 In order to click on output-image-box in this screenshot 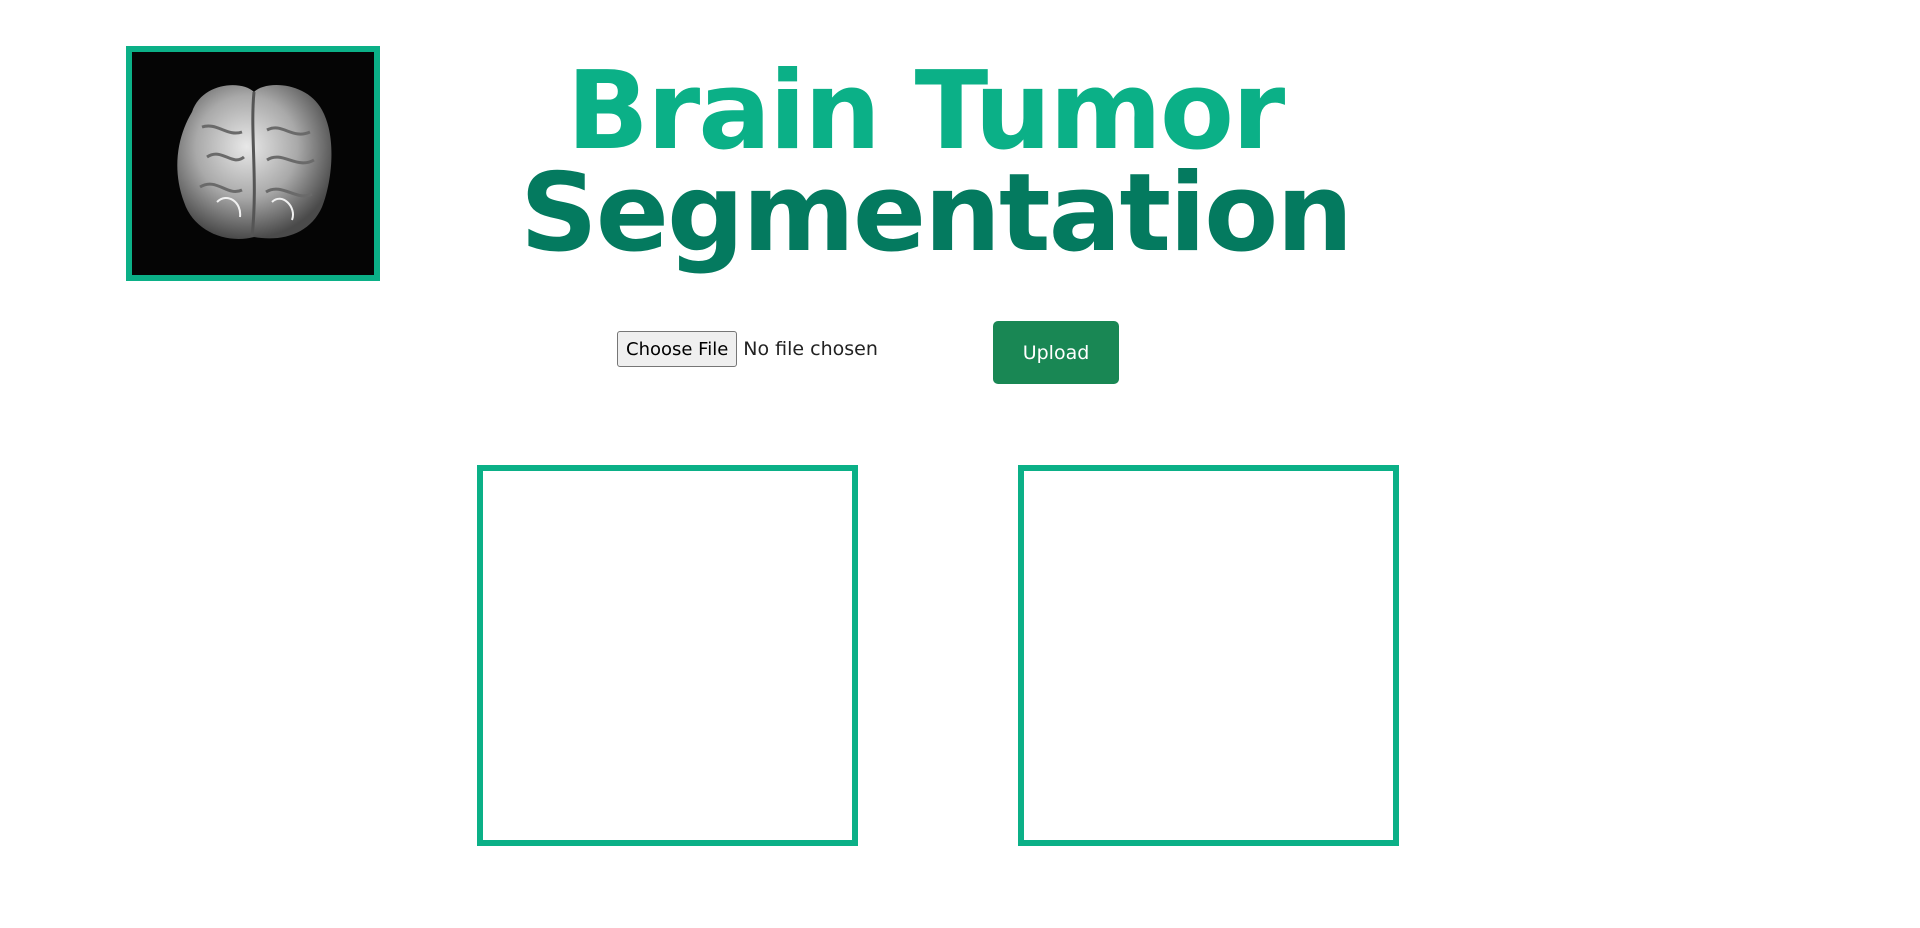, I will do `click(1208, 655)`.